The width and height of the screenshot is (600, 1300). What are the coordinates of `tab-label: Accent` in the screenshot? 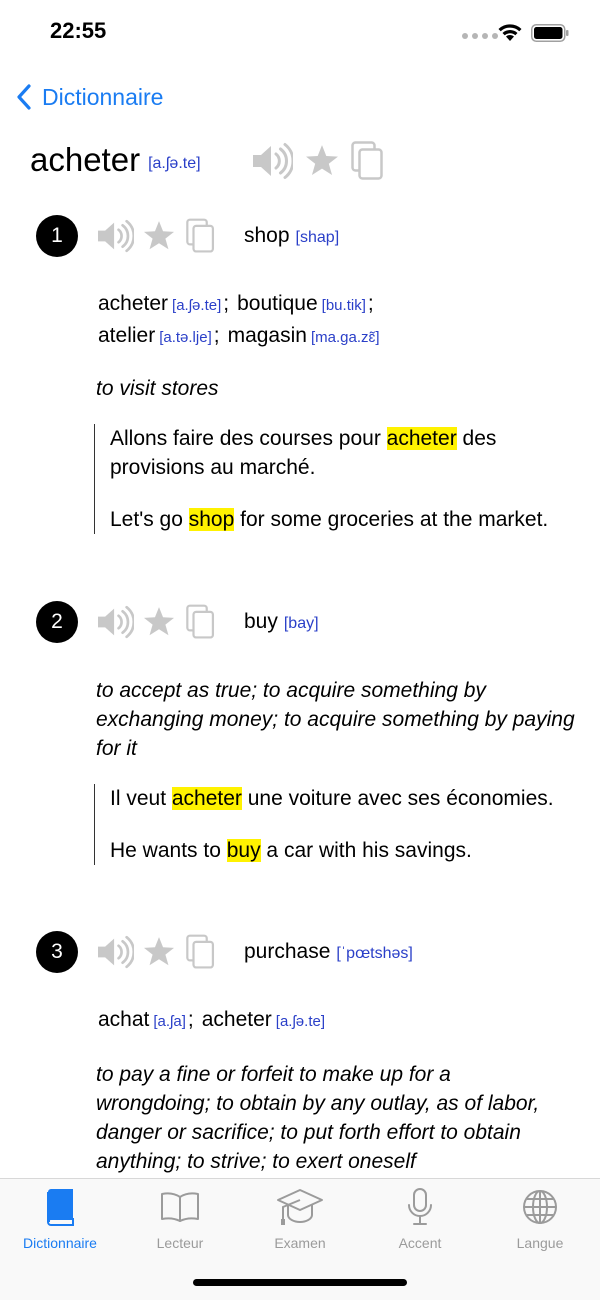 It's located at (420, 1243).